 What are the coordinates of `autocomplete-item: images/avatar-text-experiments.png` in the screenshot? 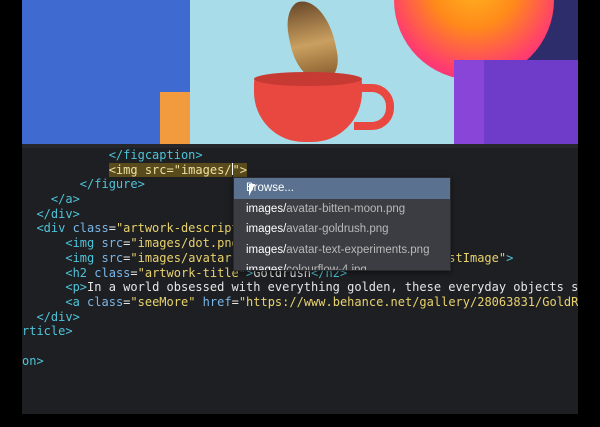 It's located at (342, 250).